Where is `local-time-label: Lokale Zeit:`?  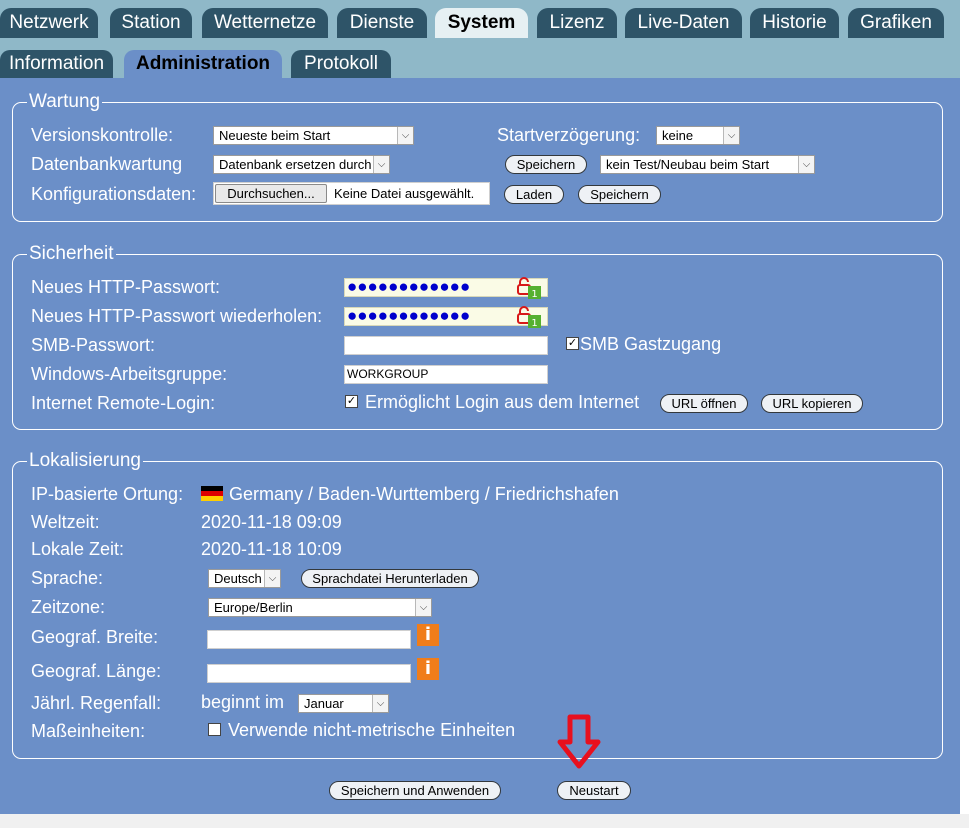 local-time-label: Lokale Zeit: is located at coordinates (78, 549).